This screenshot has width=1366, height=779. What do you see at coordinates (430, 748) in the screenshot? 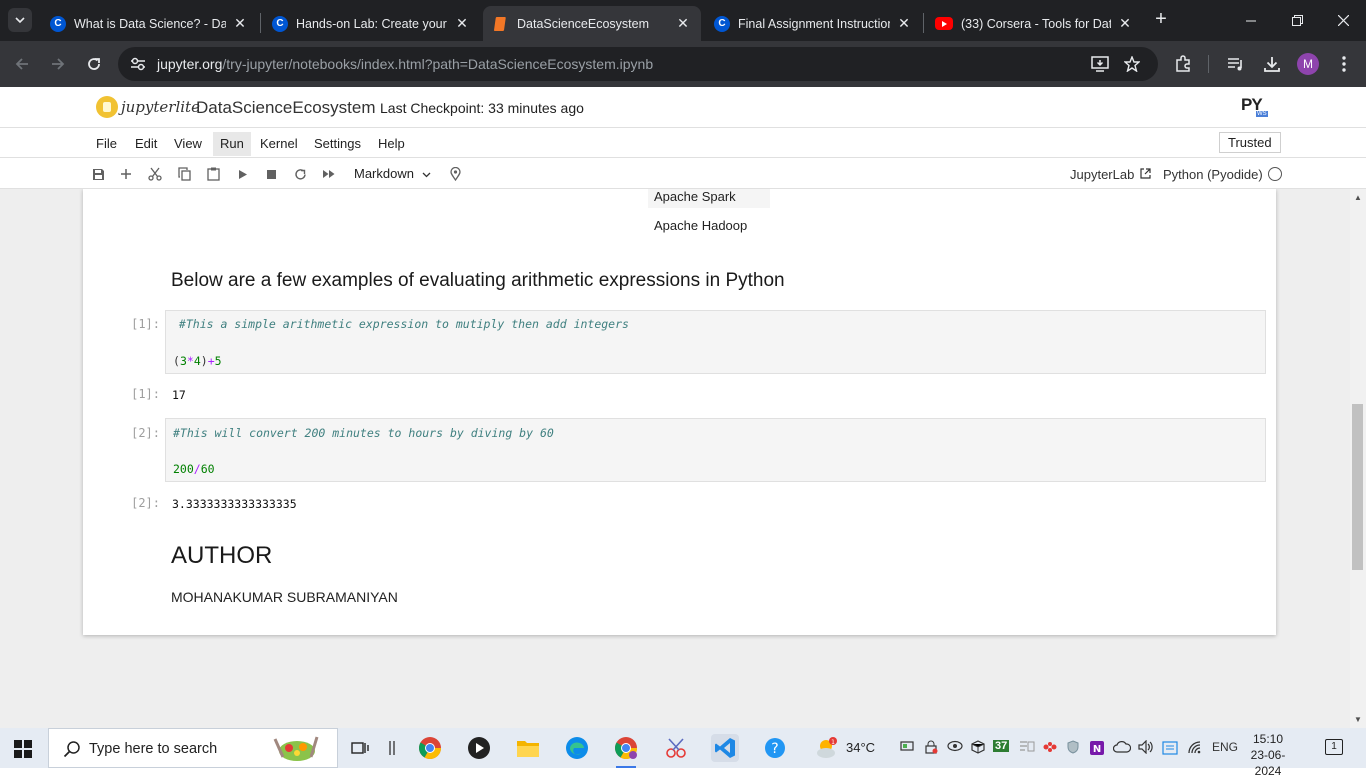
I see `taskbar-chrome` at bounding box center [430, 748].